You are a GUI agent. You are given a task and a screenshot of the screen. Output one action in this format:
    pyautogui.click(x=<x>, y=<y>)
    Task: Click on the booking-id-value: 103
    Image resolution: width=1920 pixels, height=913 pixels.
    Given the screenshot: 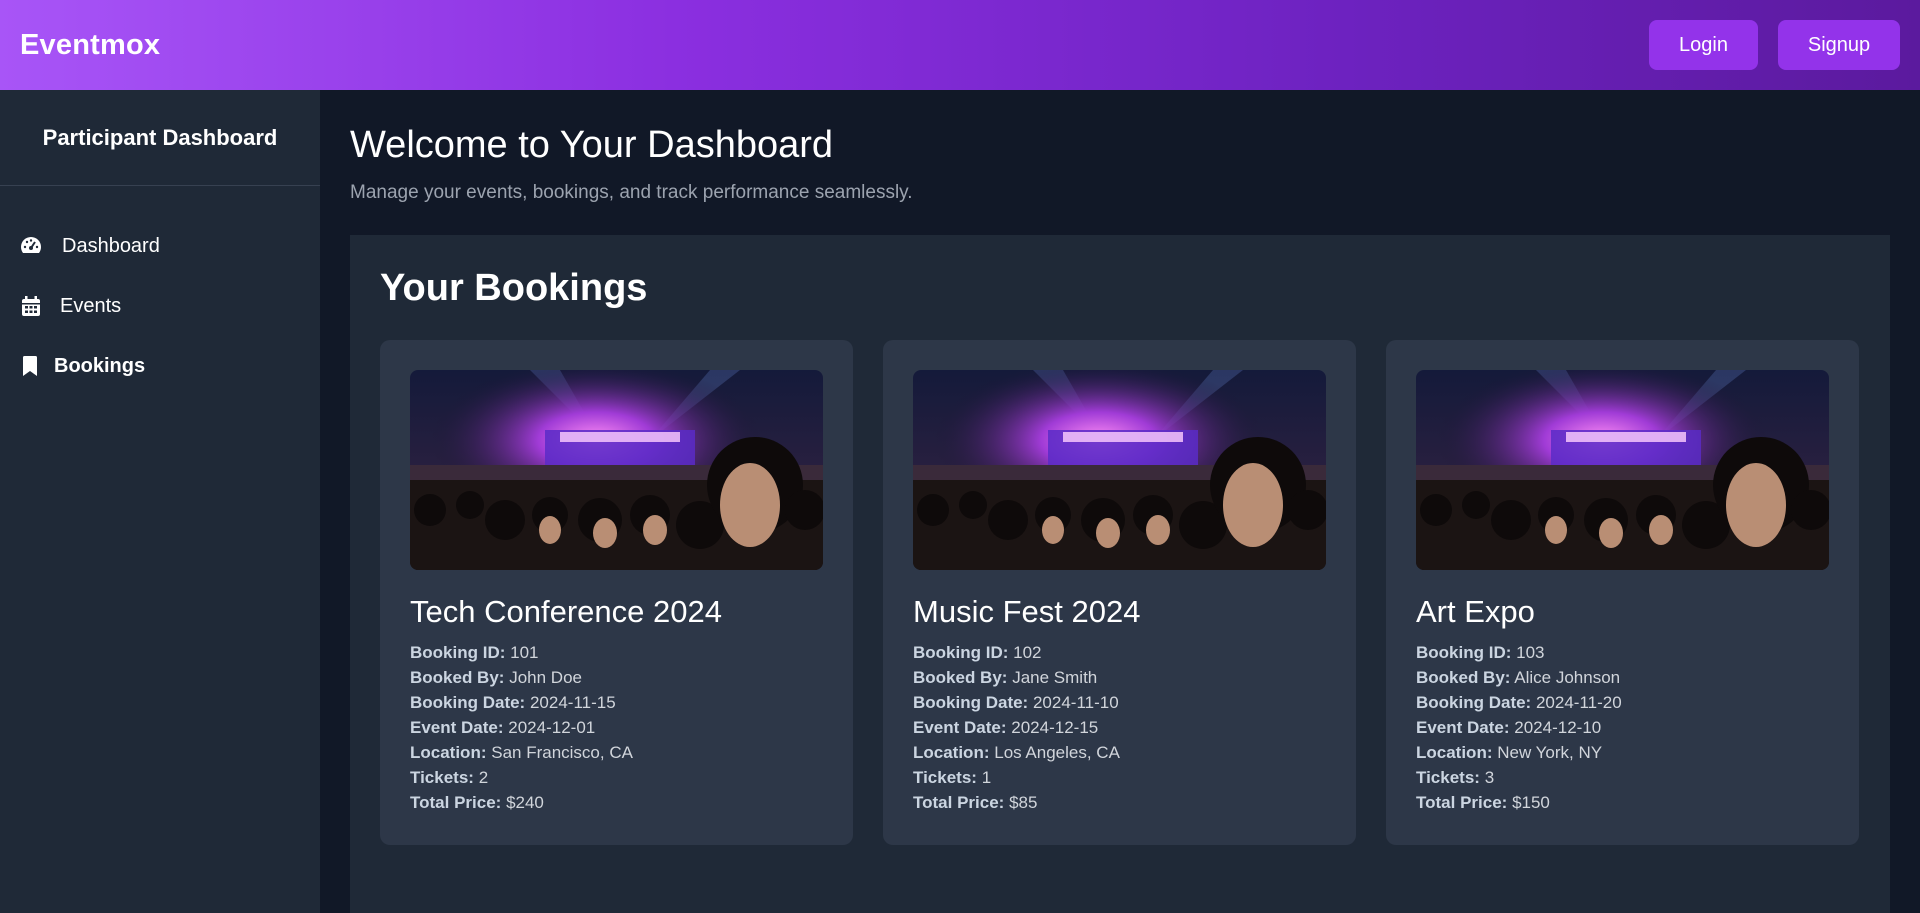 What is the action you would take?
    pyautogui.click(x=1530, y=652)
    